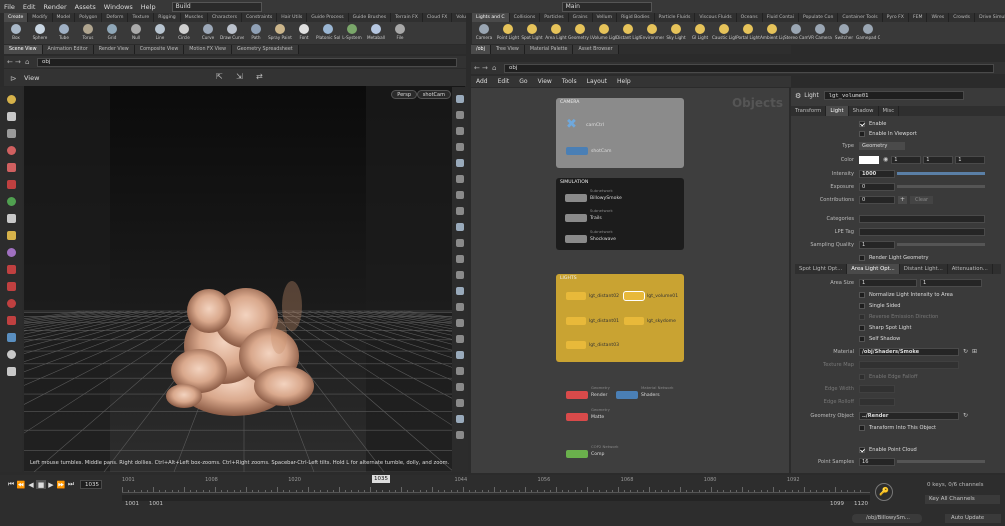 The image size is (1005, 526). What do you see at coordinates (885, 159) in the screenshot?
I see `color-picker-icon: ◉` at bounding box center [885, 159].